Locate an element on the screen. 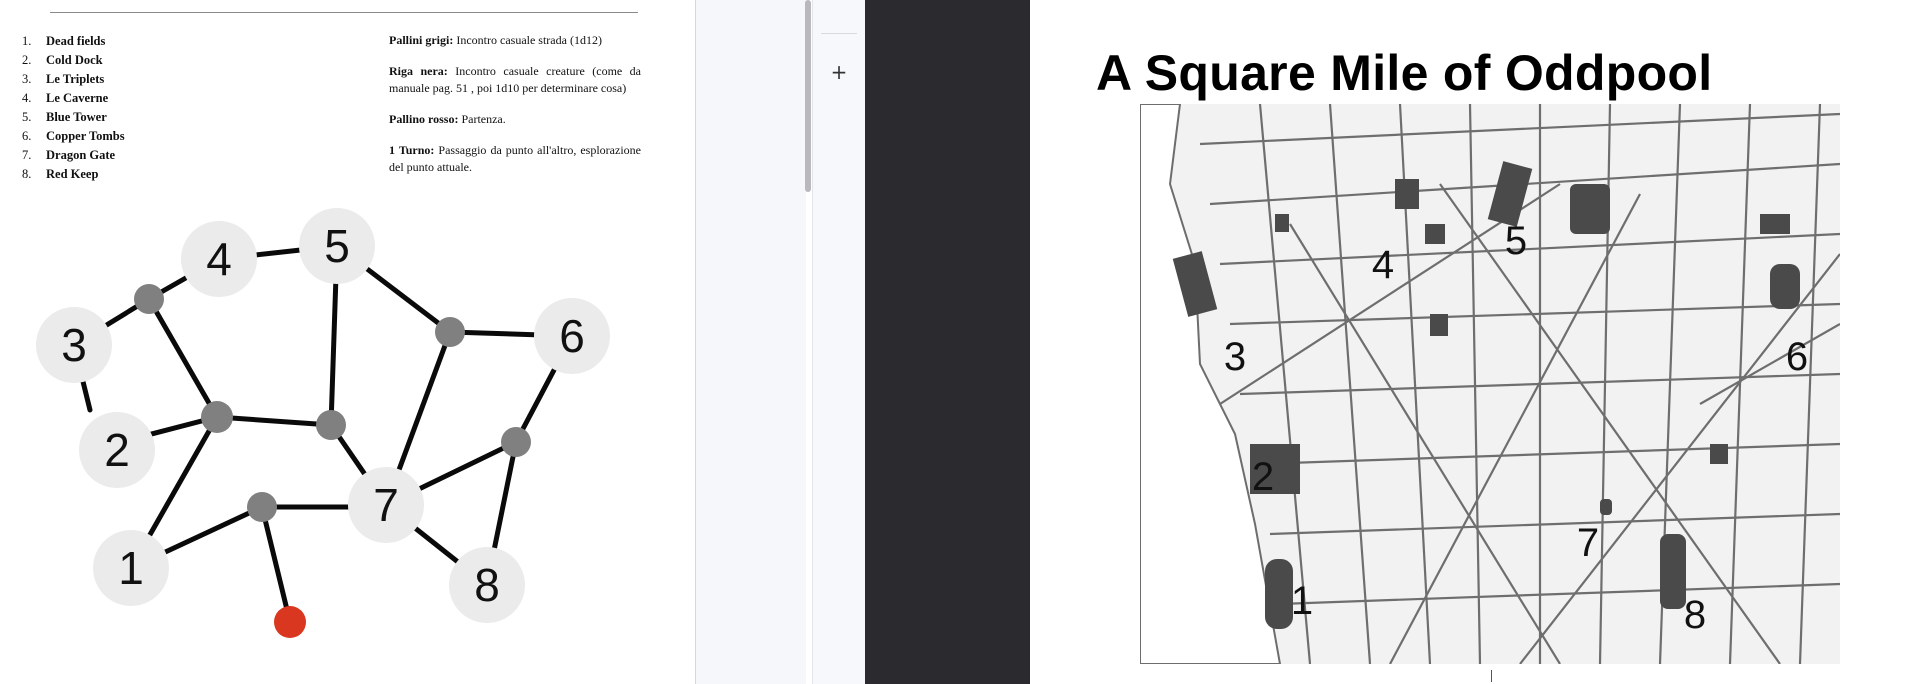 The image size is (1920, 684). list-item: 6. Copper Tombs is located at coordinates (73, 136).